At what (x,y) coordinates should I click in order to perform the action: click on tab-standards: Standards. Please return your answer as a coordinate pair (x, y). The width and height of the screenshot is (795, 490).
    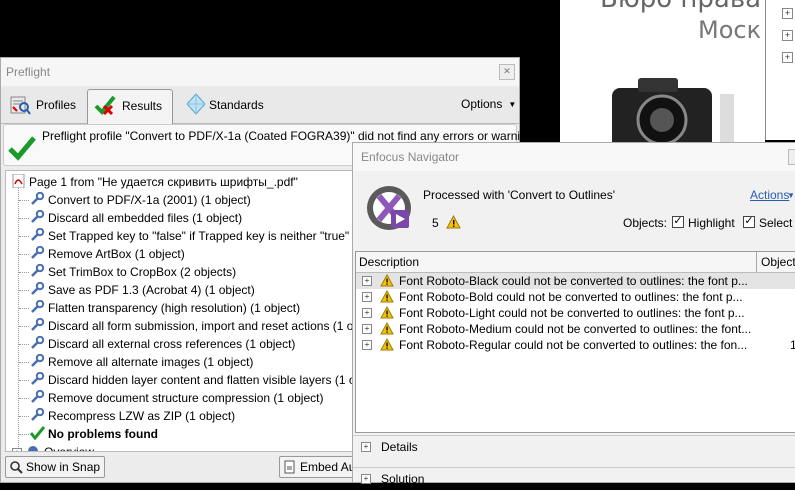
    Looking at the image, I should click on (229, 105).